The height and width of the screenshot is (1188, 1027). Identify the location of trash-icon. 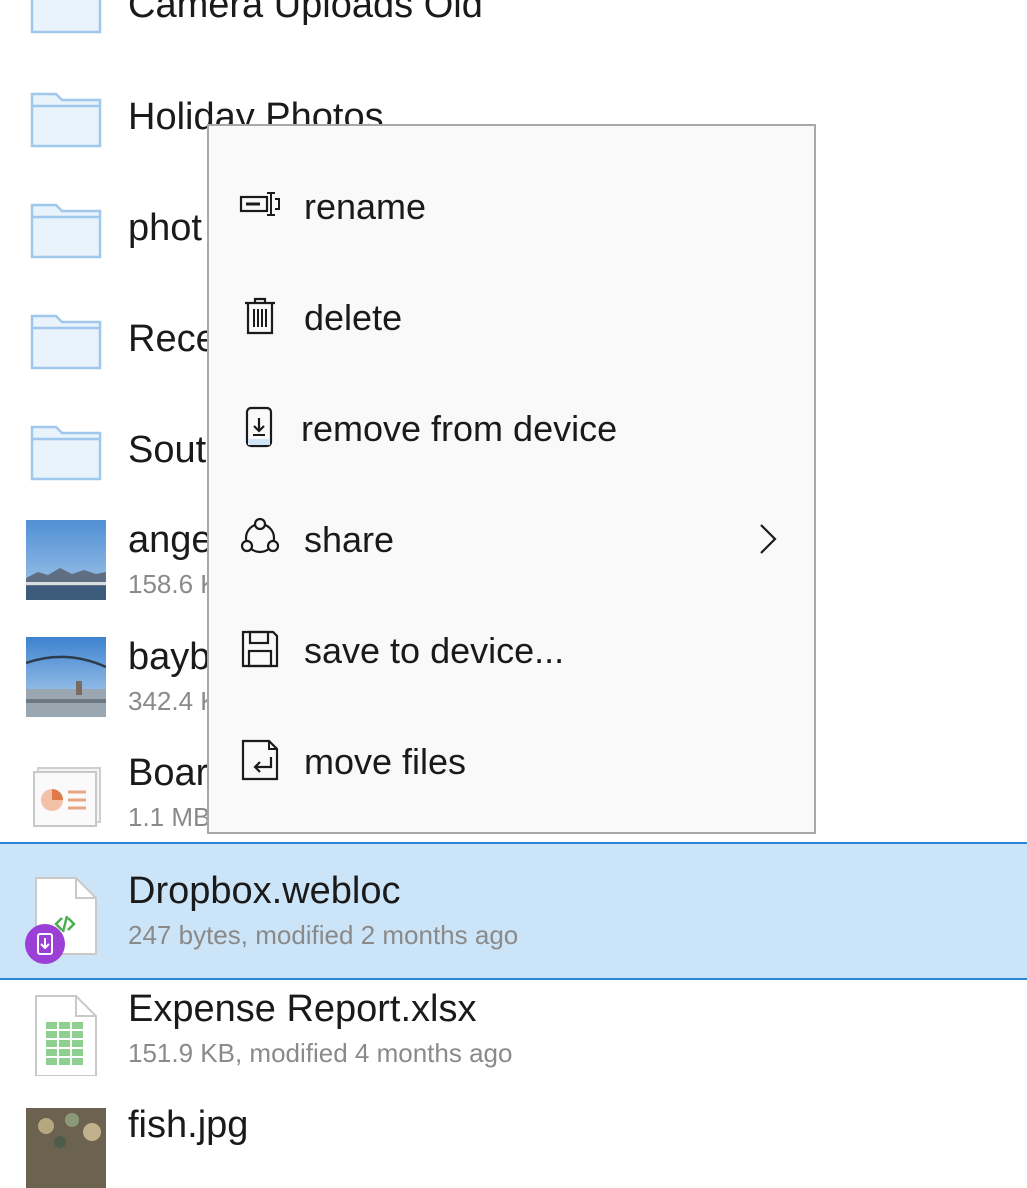
(260, 316).